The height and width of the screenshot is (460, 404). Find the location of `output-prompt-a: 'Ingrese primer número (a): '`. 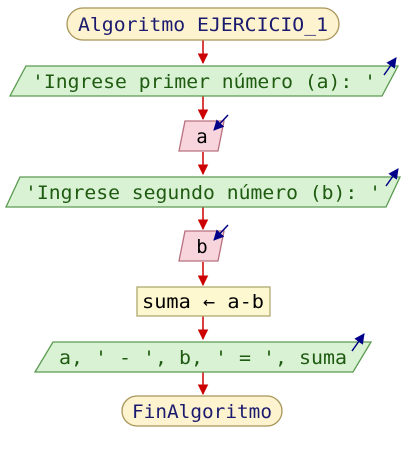

output-prompt-a: 'Ingrese primer número (a): ' is located at coordinates (204, 77).